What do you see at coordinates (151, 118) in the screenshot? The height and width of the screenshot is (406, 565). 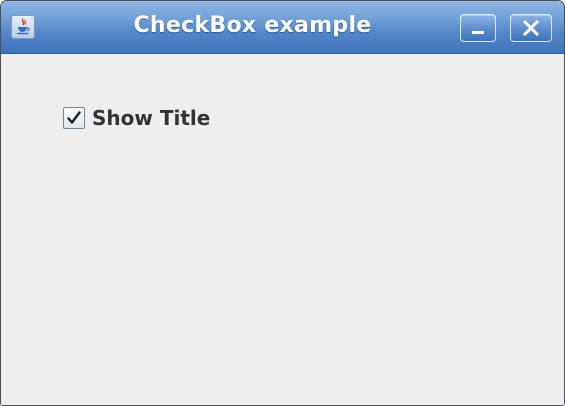 I see `checkbox-label: Show Title` at bounding box center [151, 118].